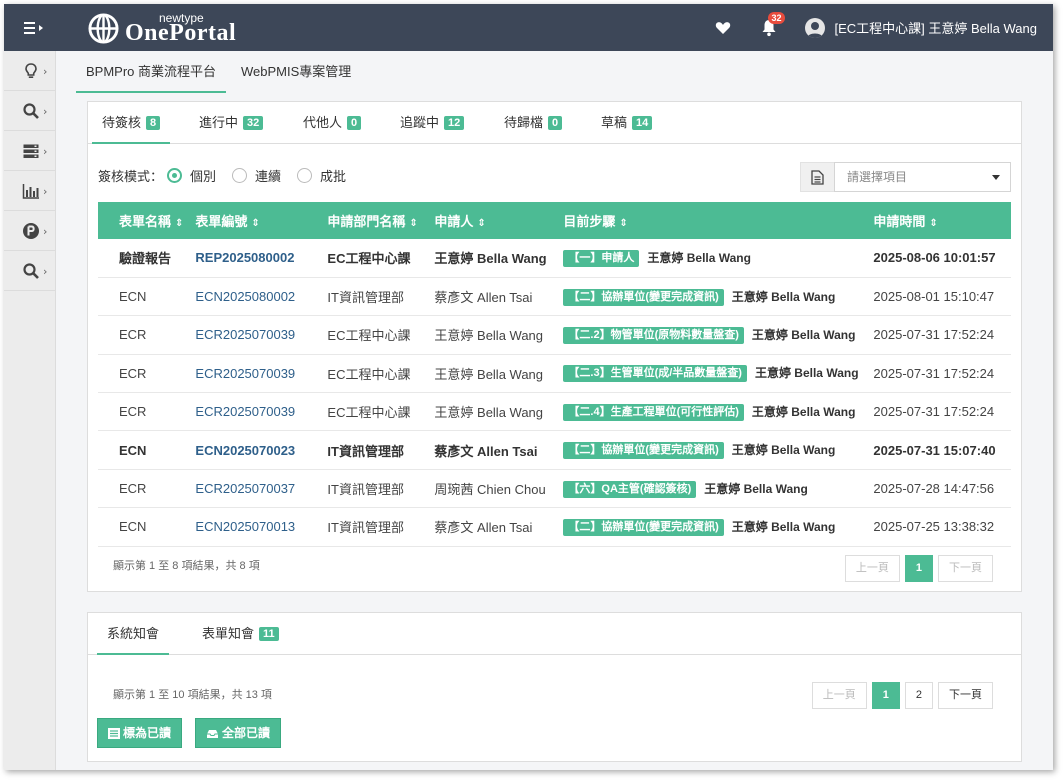 The width and height of the screenshot is (1064, 780). What do you see at coordinates (245, 488) in the screenshot?
I see `form-id-link: ECR2025070037` at bounding box center [245, 488].